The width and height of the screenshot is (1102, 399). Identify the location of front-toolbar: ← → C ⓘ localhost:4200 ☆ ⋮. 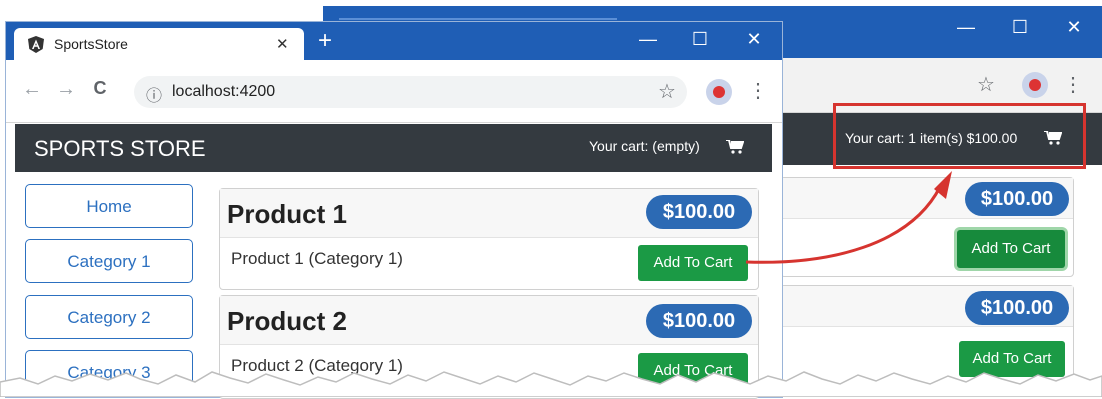
(394, 91).